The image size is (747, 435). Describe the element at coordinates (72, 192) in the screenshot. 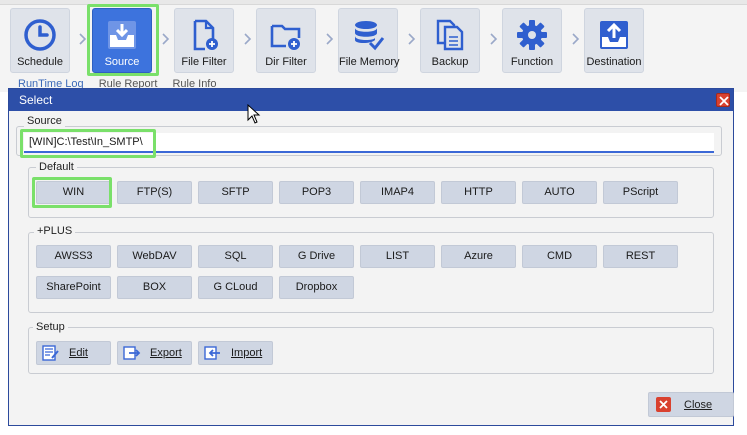

I see `win-highlight-frame` at that location.